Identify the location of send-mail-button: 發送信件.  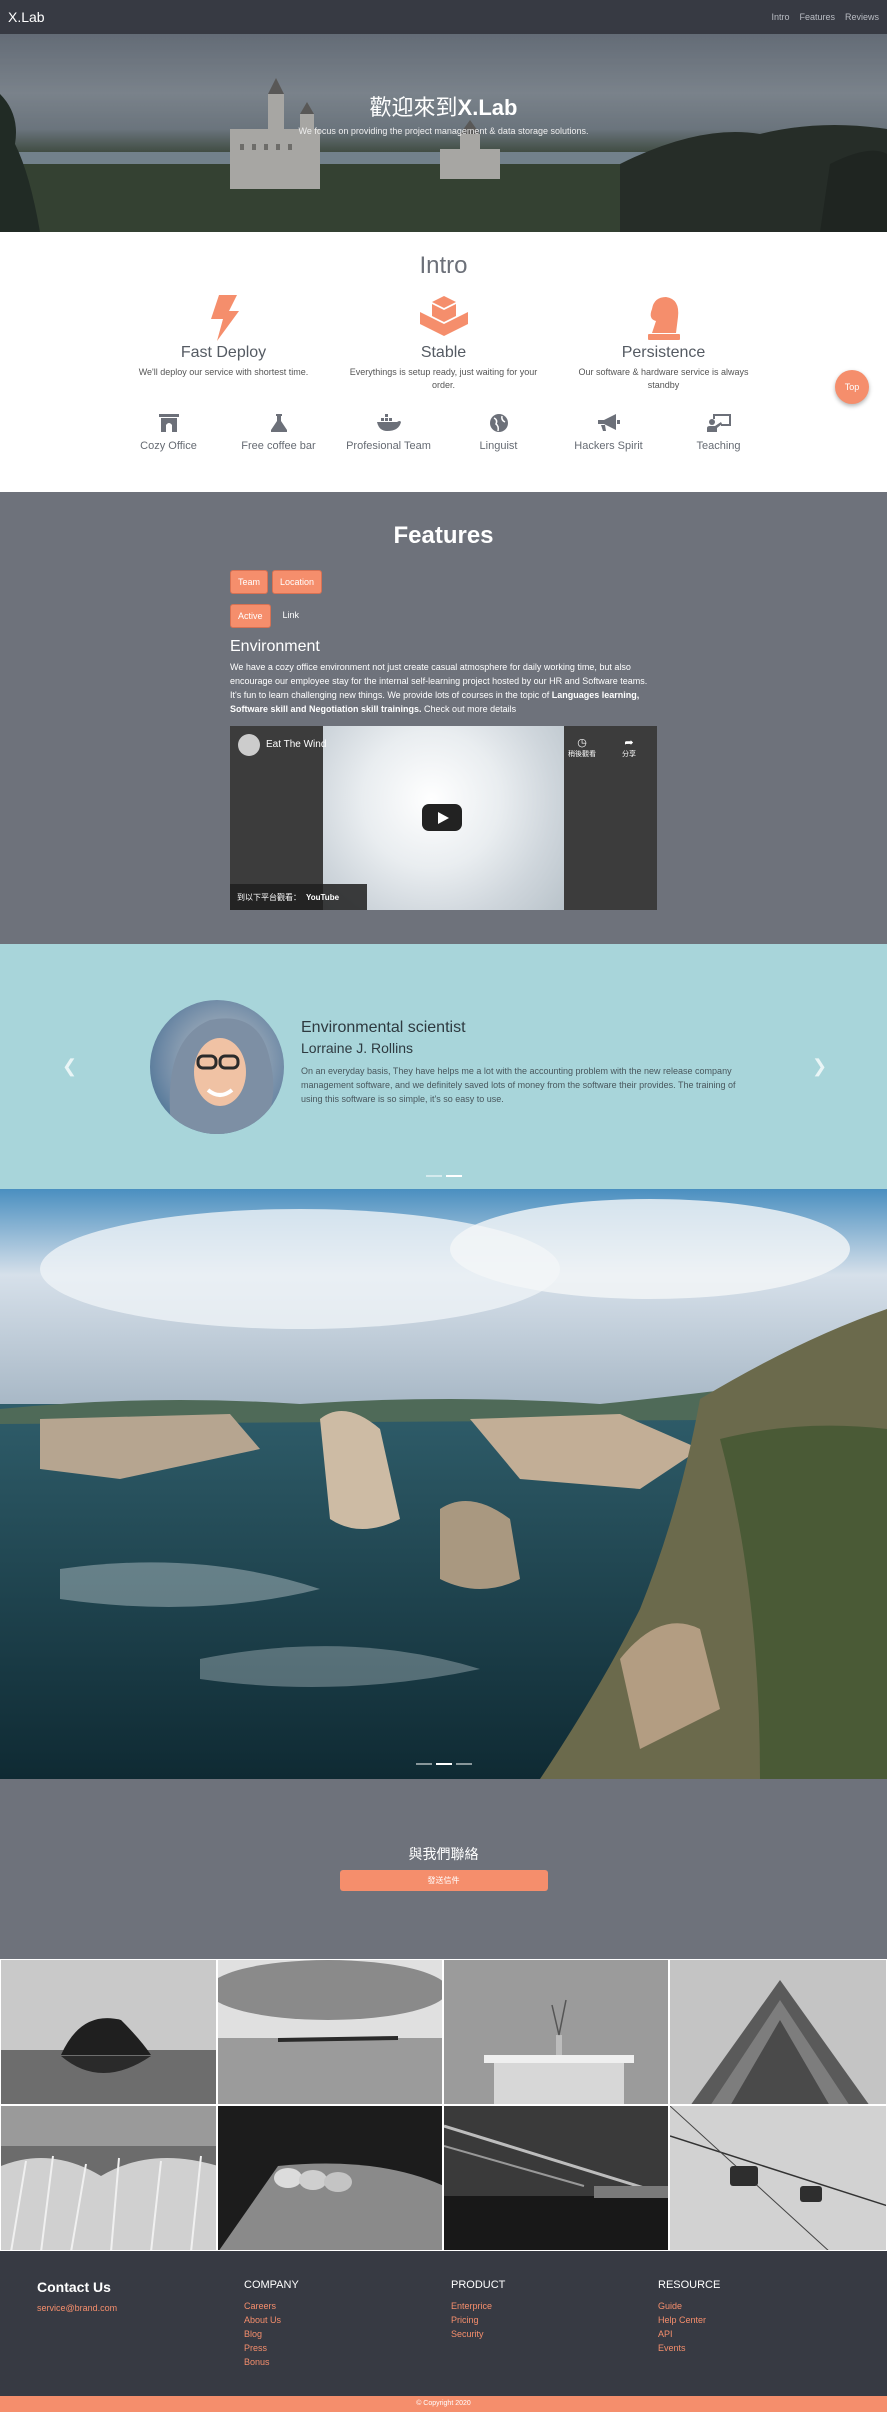
(443, 1880).